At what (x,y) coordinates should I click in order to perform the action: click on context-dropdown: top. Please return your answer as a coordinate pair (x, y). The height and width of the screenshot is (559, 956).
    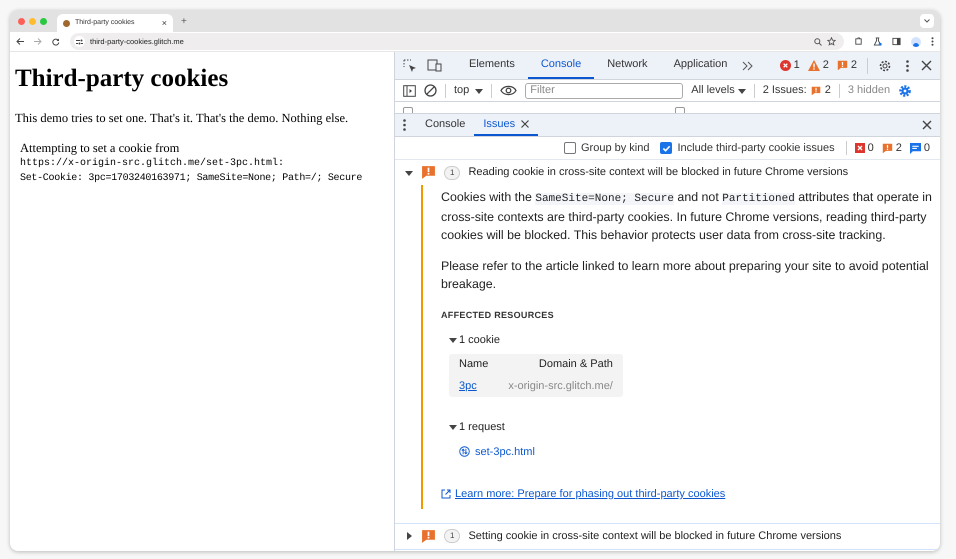
    Looking at the image, I should click on (469, 90).